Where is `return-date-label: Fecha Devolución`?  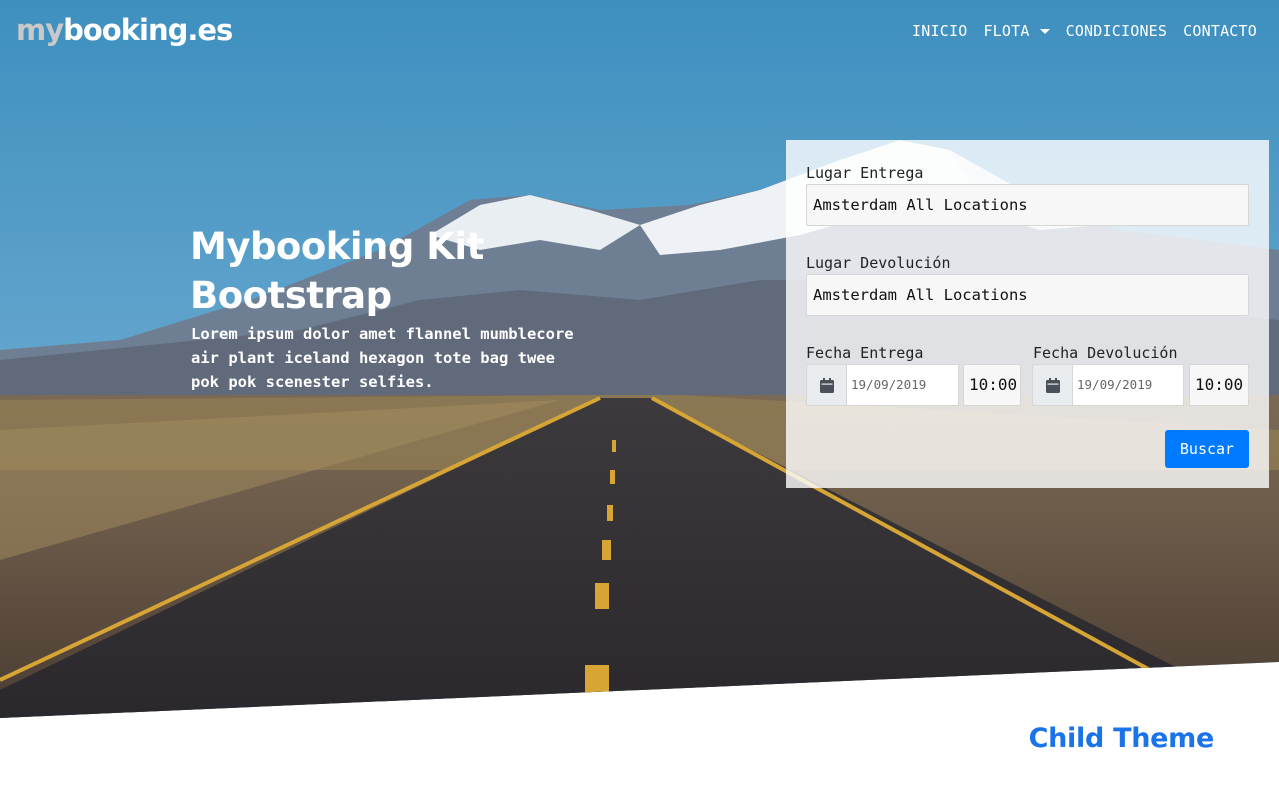
return-date-label: Fecha Devolución is located at coordinates (1105, 353).